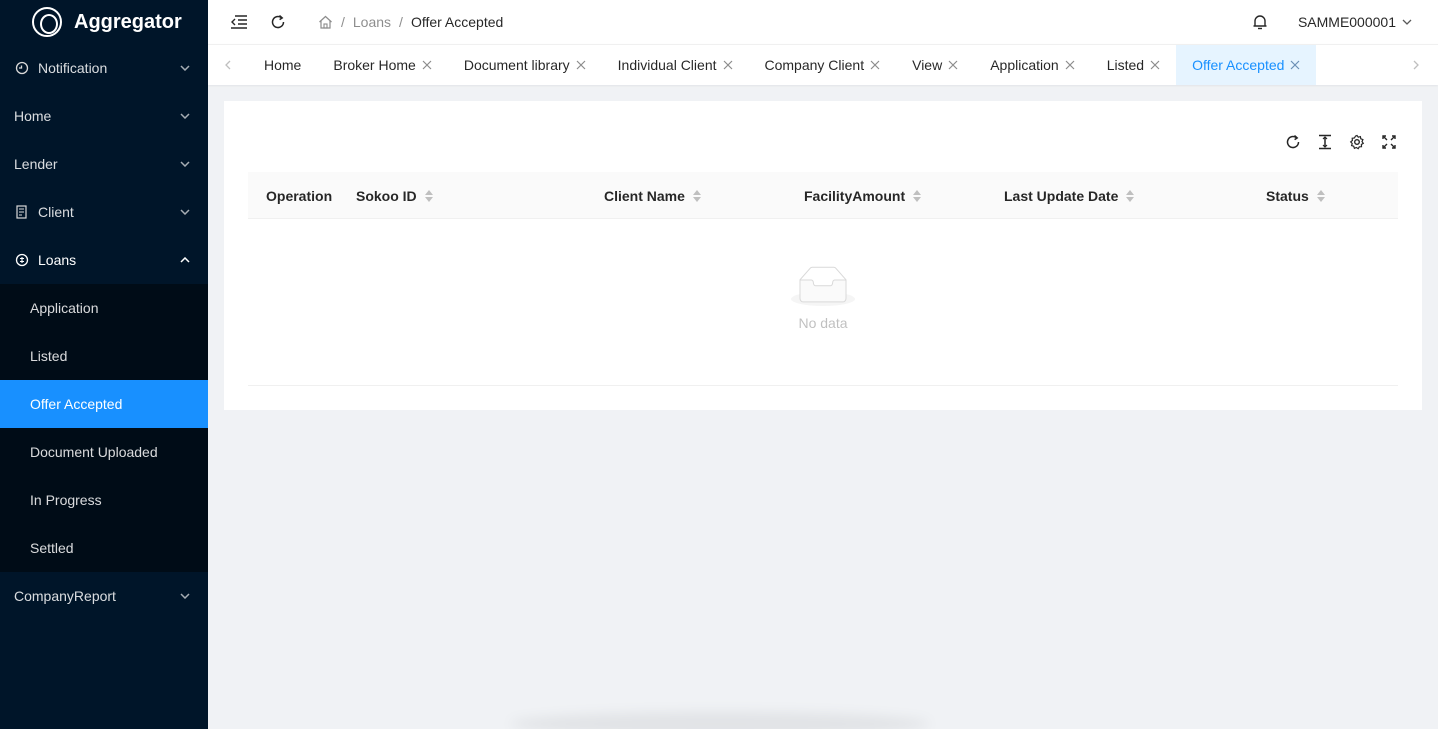 The width and height of the screenshot is (1438, 729). What do you see at coordinates (1389, 142) in the screenshot?
I see `fullscreen-icon` at bounding box center [1389, 142].